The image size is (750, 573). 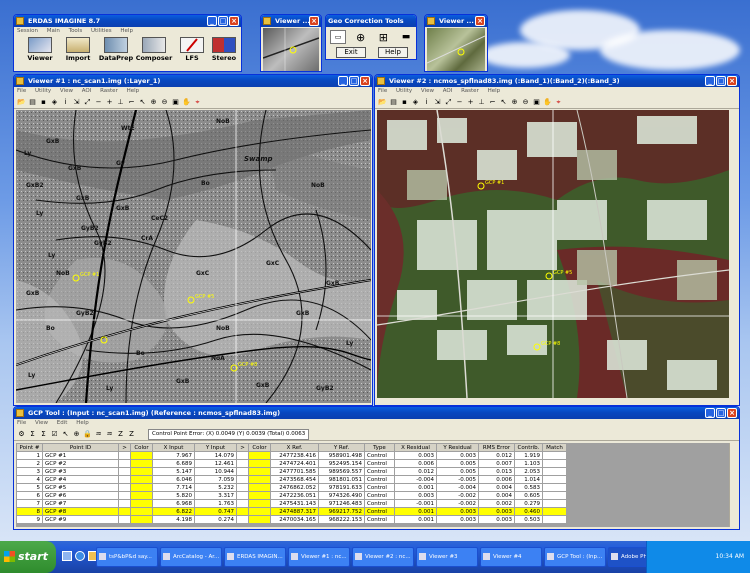 What do you see at coordinates (80, 511) in the screenshot?
I see `cell-point-id: GCP #8` at bounding box center [80, 511].